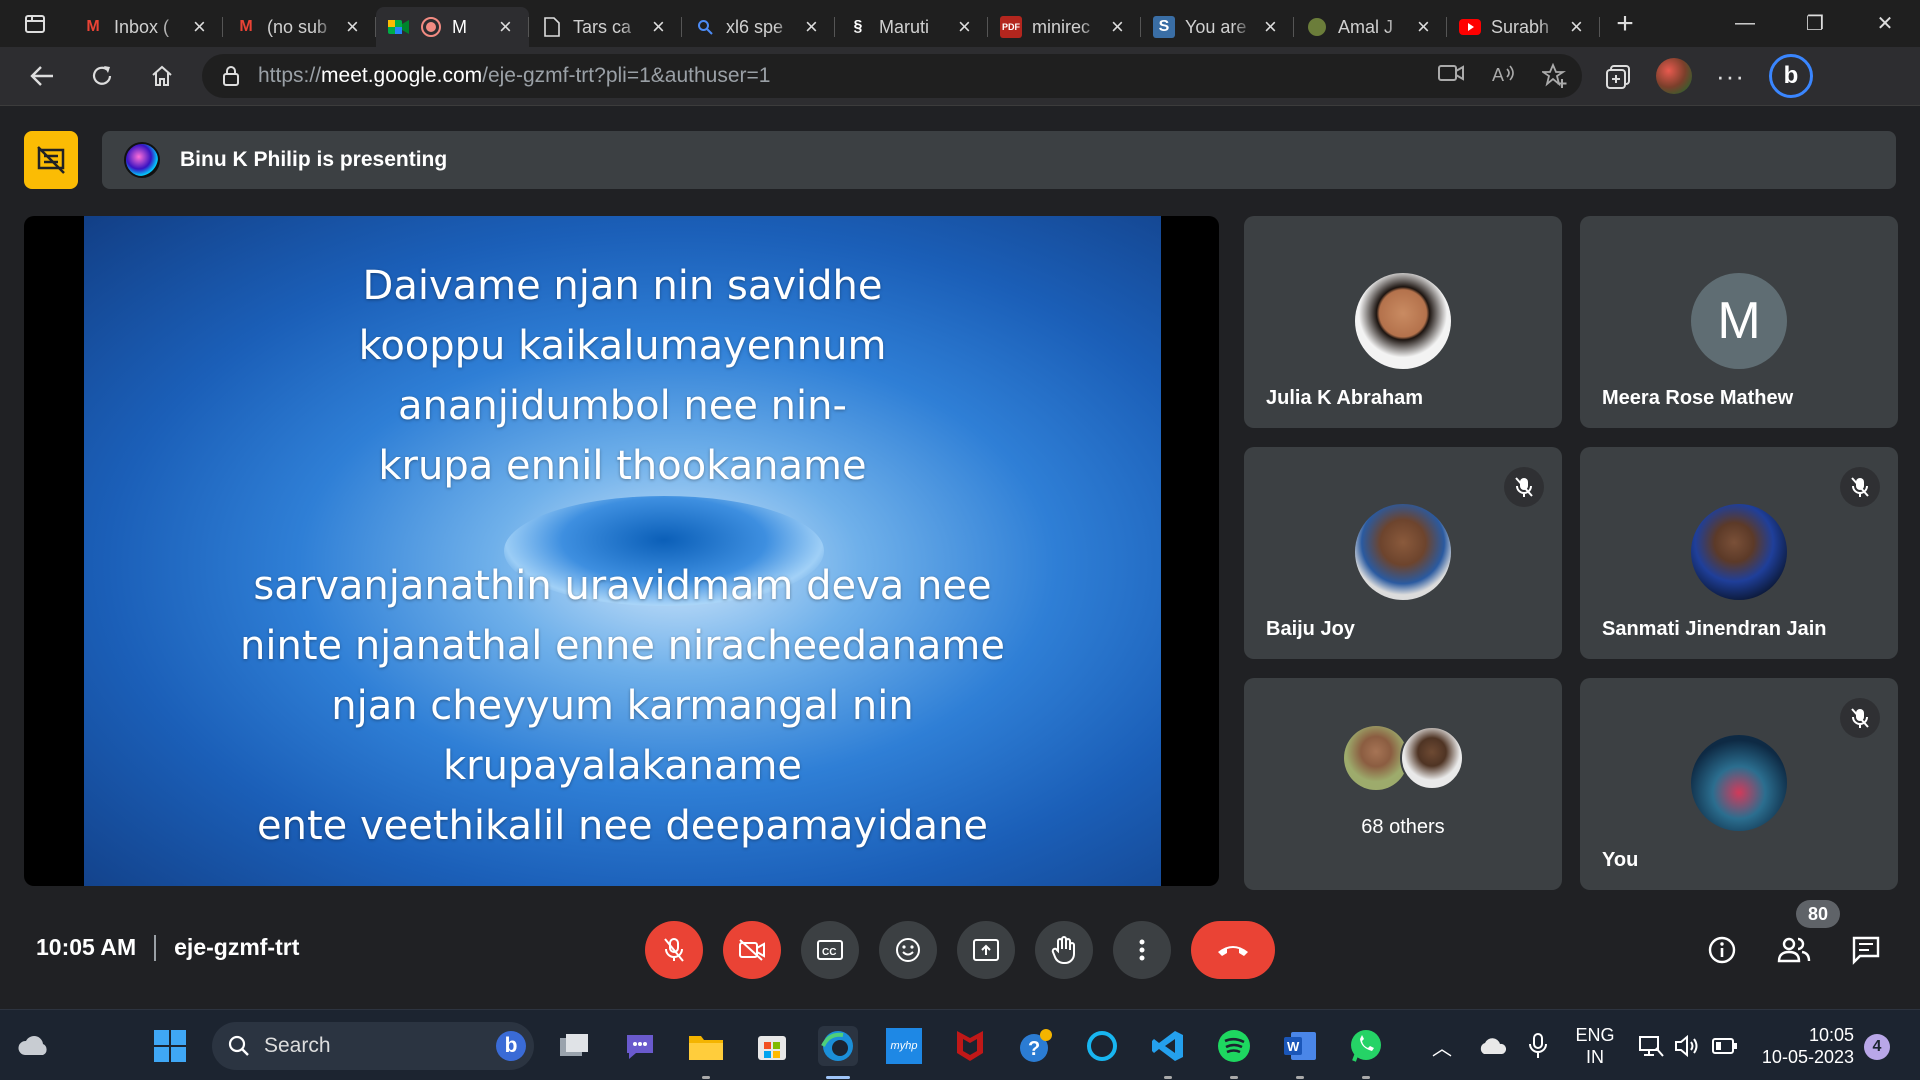 Image resolution: width=1920 pixels, height=1080 pixels. I want to click on collections-icon, so click(1618, 76).